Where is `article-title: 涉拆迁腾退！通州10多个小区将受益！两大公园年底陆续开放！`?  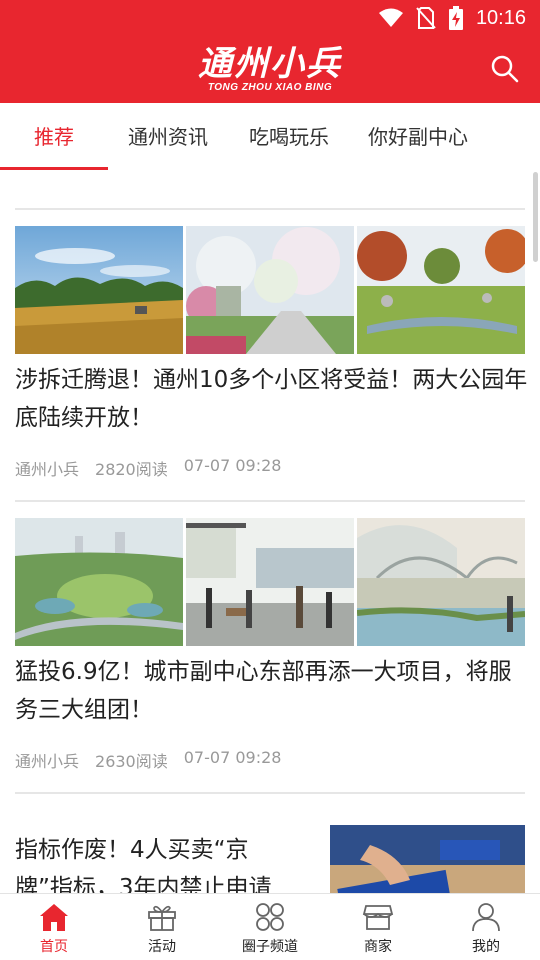
article-title: 涉拆迁腾退！通州10多个小区将受益！两大公园年底陆续开放！ is located at coordinates (272, 399).